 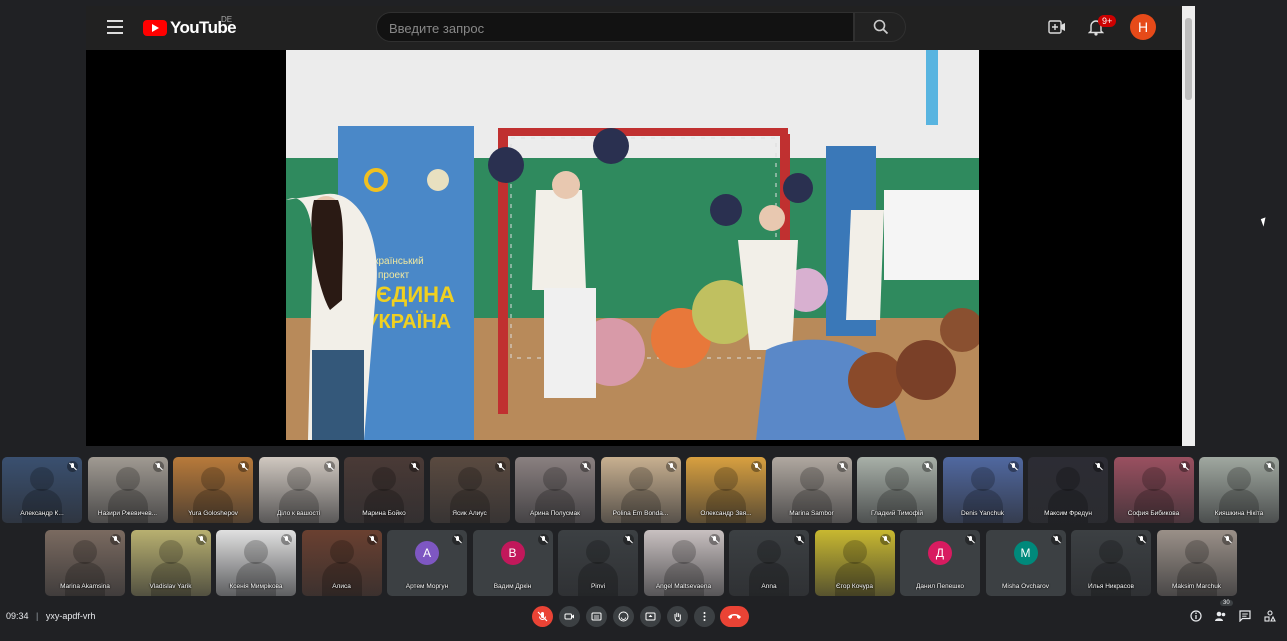 What do you see at coordinates (1220, 616) in the screenshot?
I see `people-icon` at bounding box center [1220, 616].